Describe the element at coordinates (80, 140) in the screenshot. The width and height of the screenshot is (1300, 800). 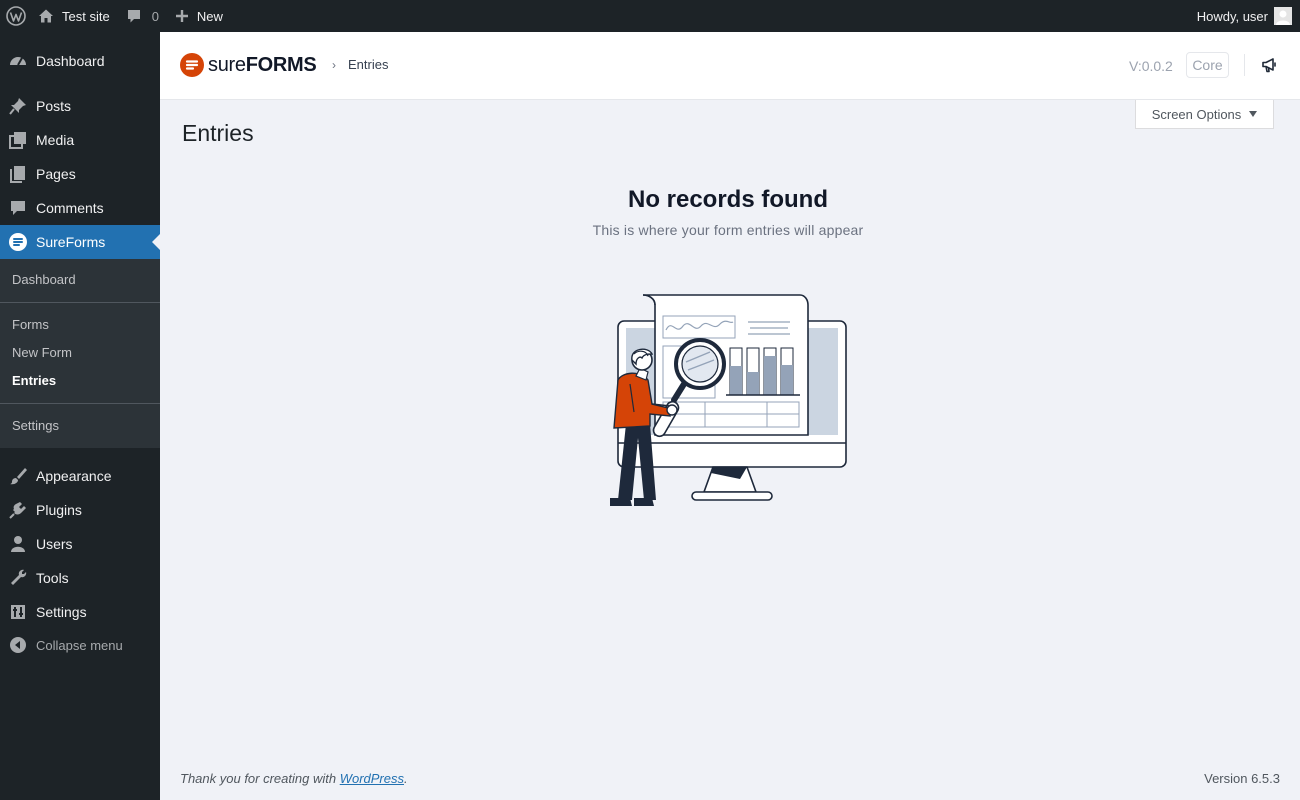
I see `menu-media: Media` at that location.